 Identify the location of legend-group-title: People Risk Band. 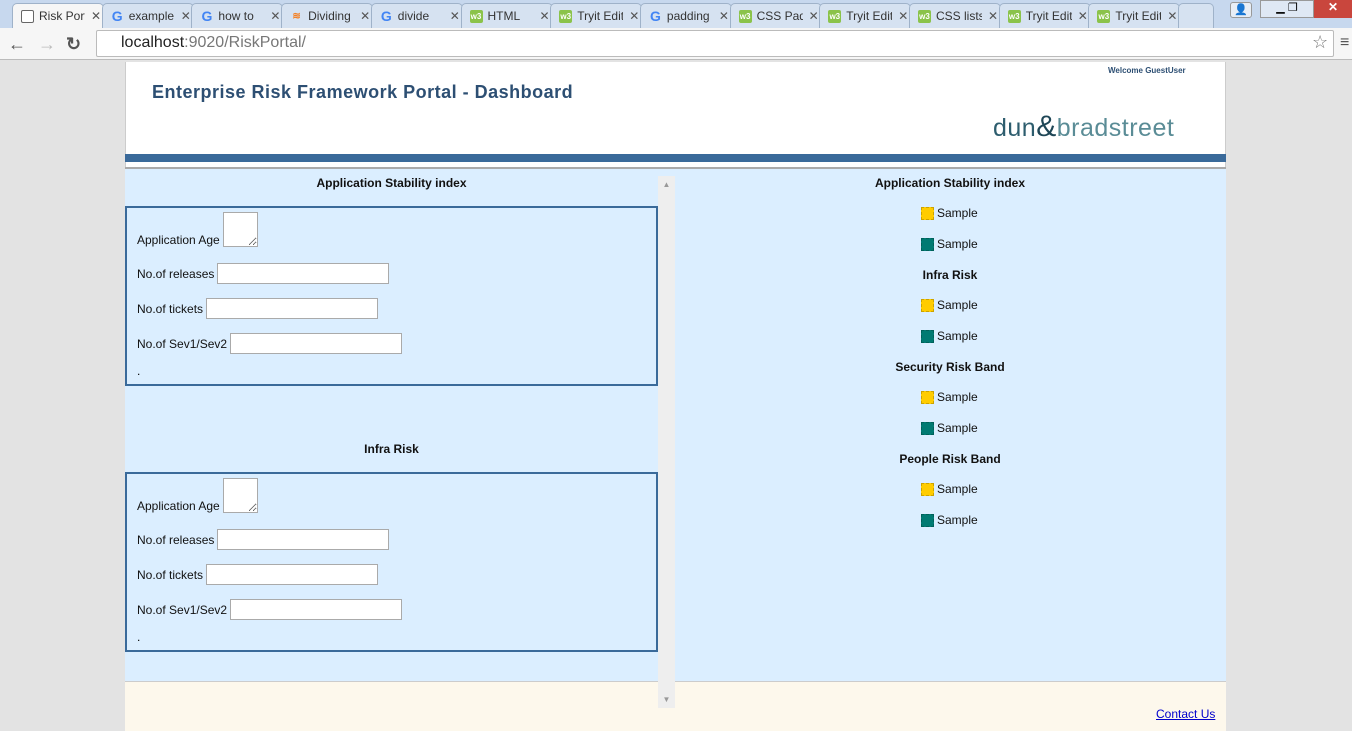
(950, 459).